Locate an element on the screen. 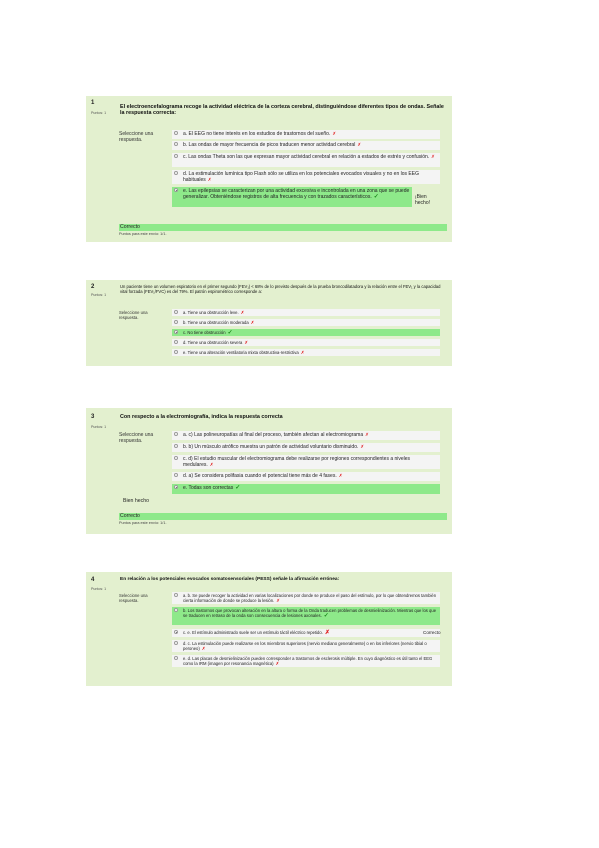  answer-option-d: d. Tiene una obstrucción severa ✗ is located at coordinates (306, 342).